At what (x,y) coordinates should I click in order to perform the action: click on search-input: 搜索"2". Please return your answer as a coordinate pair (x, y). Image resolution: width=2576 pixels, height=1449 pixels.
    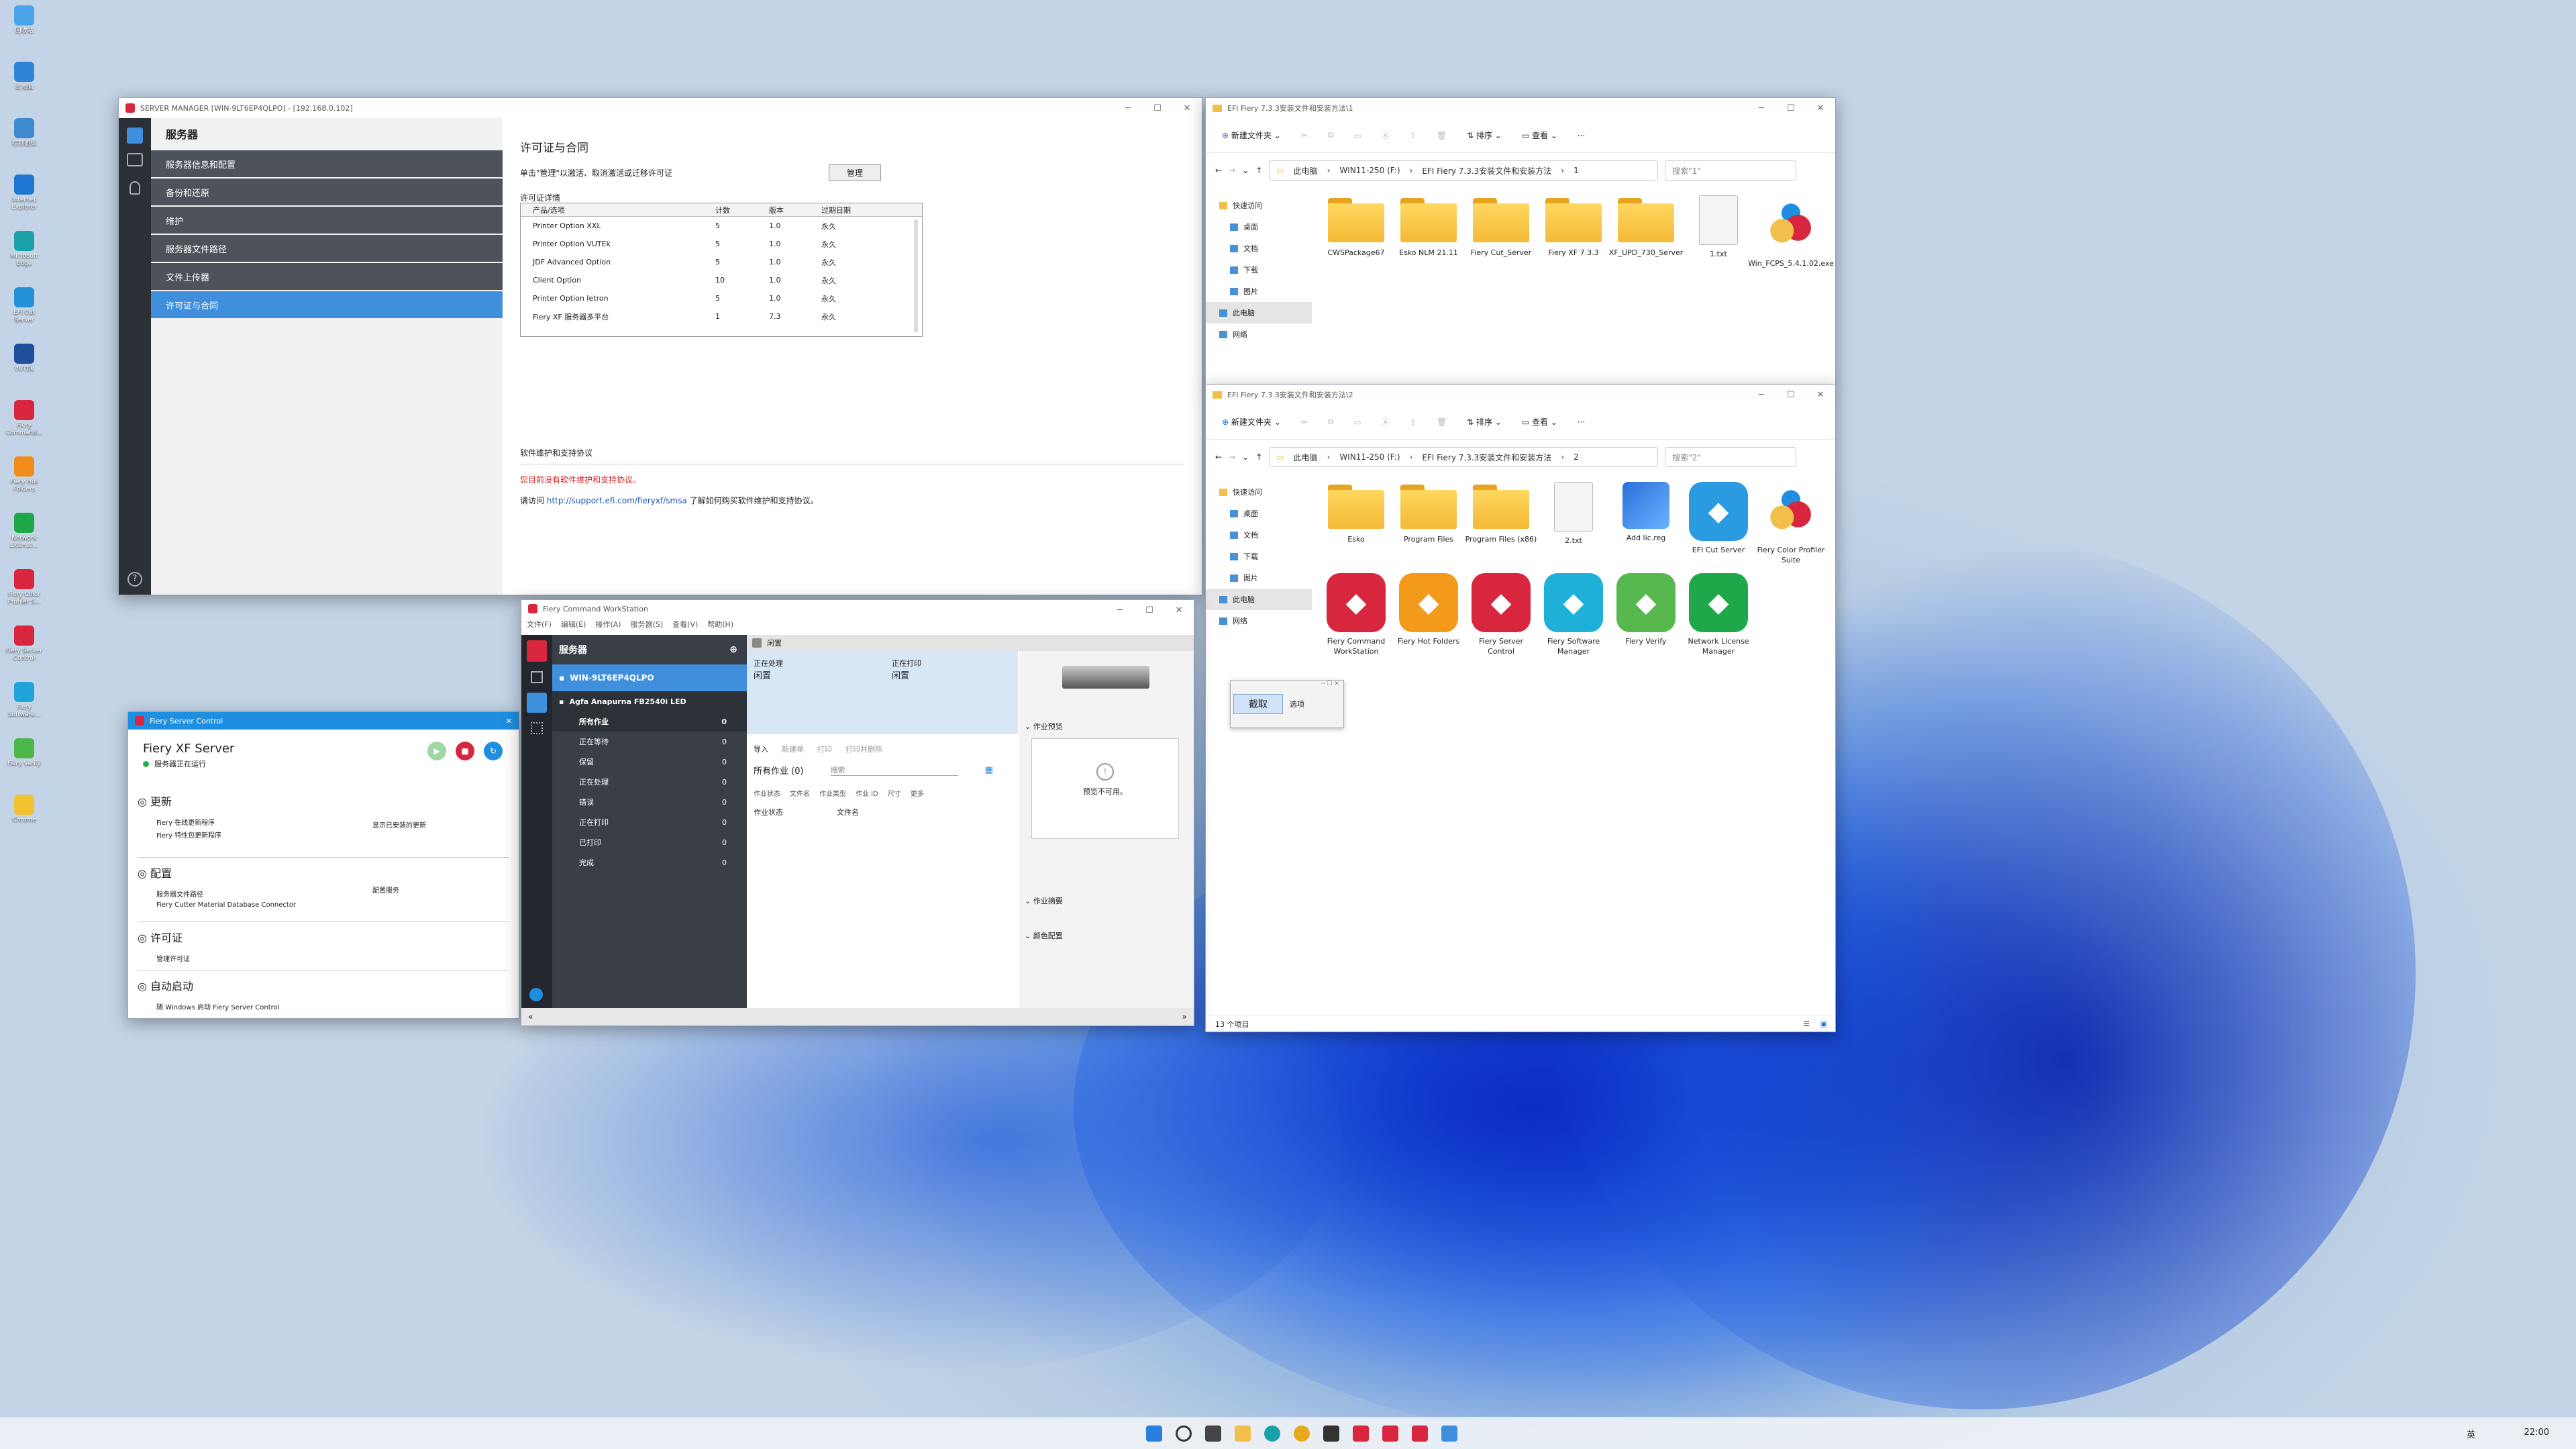
    Looking at the image, I should click on (1731, 457).